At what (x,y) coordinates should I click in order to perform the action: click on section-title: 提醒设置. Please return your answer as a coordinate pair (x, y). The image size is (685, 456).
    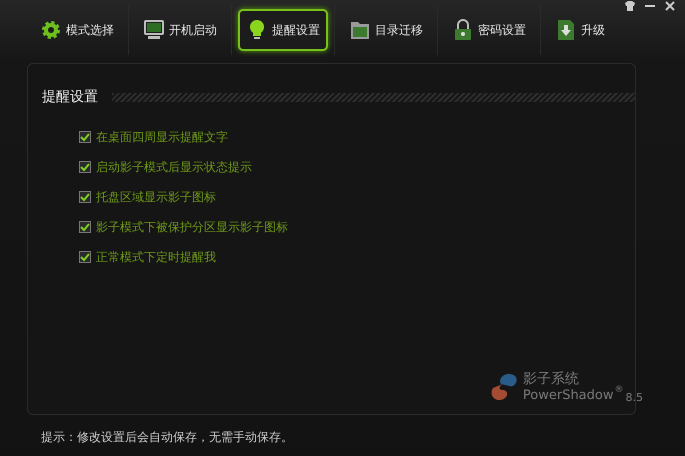
    Looking at the image, I should click on (70, 97).